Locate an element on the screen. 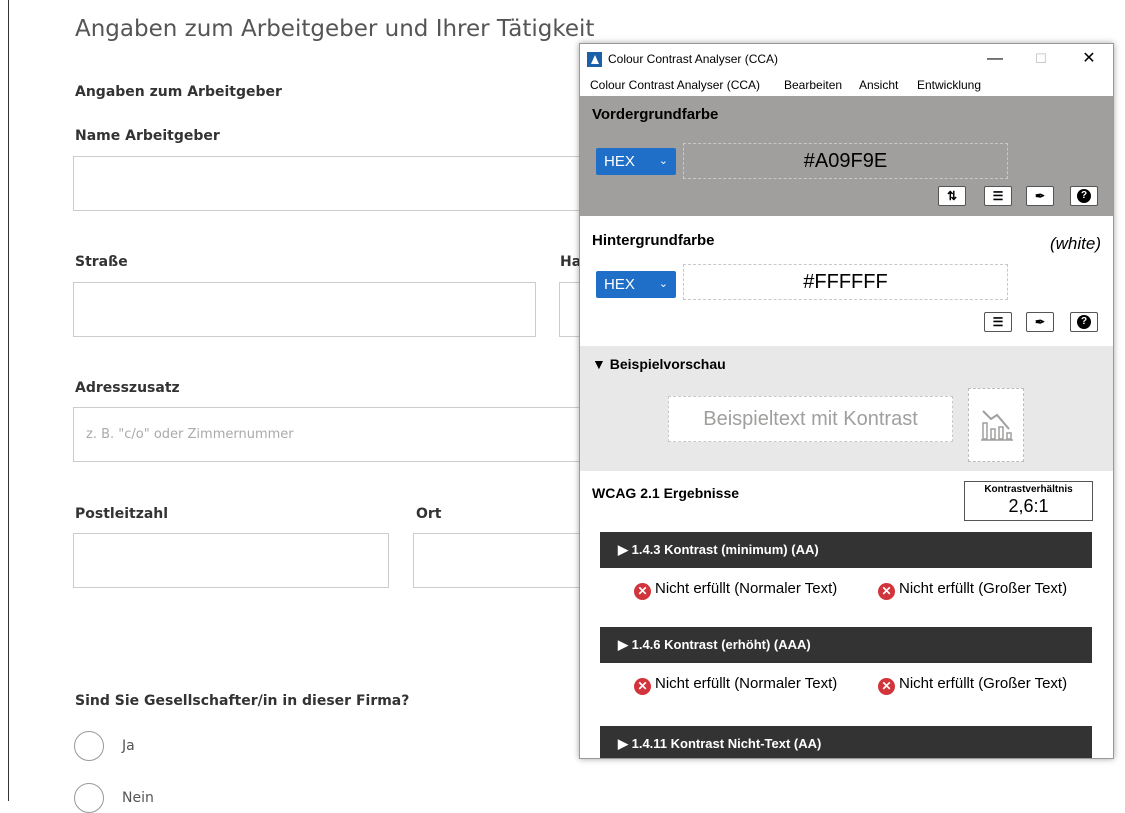  radio-no-label: Nein is located at coordinates (138, 798).